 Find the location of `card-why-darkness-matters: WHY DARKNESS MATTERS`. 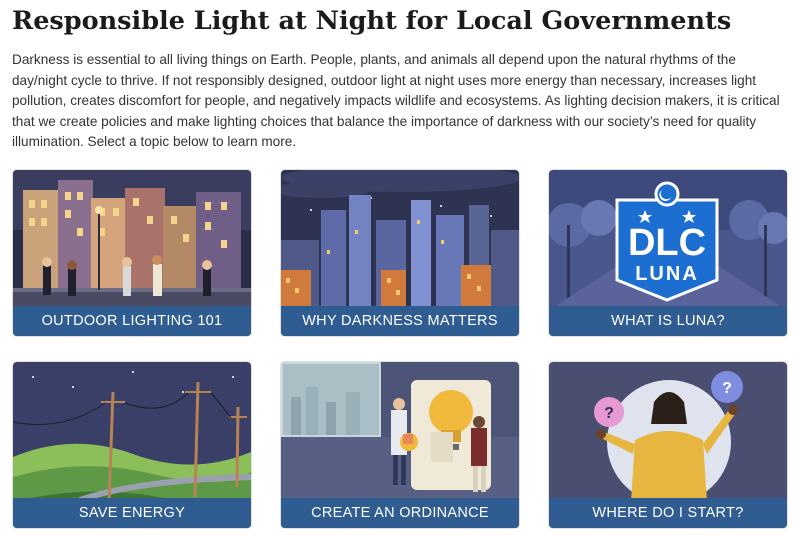

card-why-darkness-matters: WHY DARKNESS MATTERS is located at coordinates (400, 253).